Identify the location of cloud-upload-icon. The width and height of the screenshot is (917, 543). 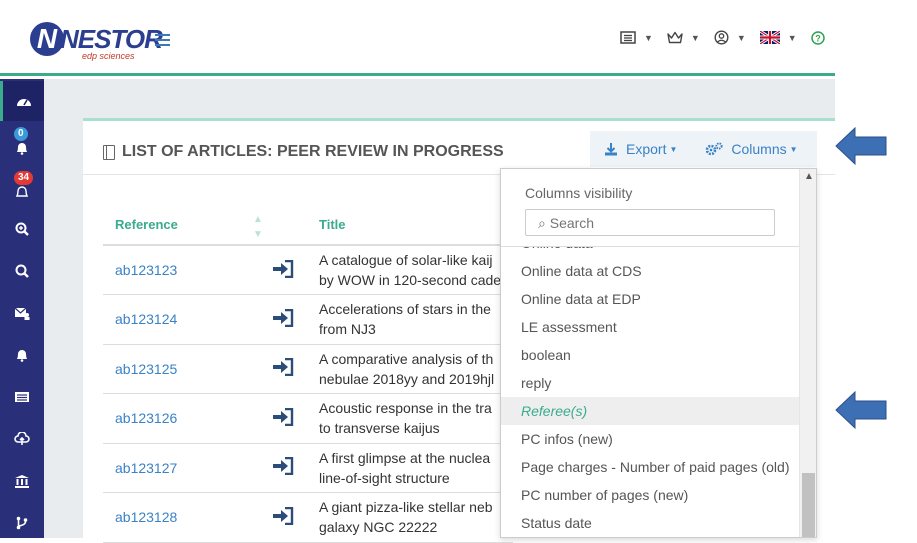
(22, 438).